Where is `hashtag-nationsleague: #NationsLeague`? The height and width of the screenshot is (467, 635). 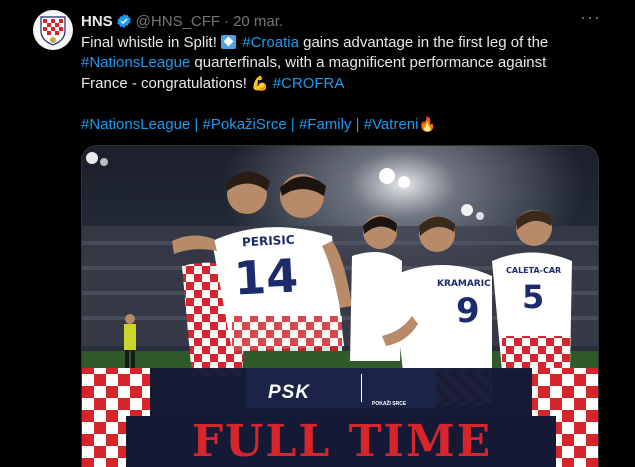
hashtag-nationsleague: #NationsLeague is located at coordinates (135, 62).